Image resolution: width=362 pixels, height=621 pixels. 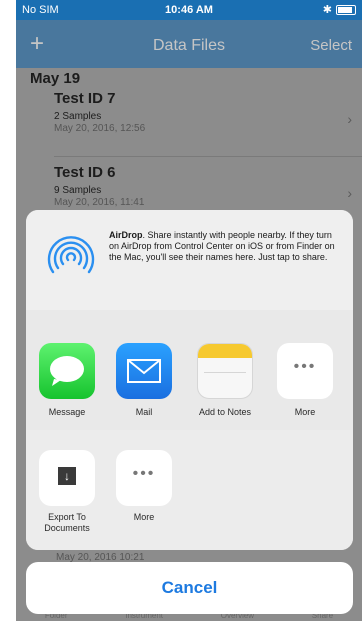 I want to click on airdrop-title: AirDrop, so click(x=126, y=235).